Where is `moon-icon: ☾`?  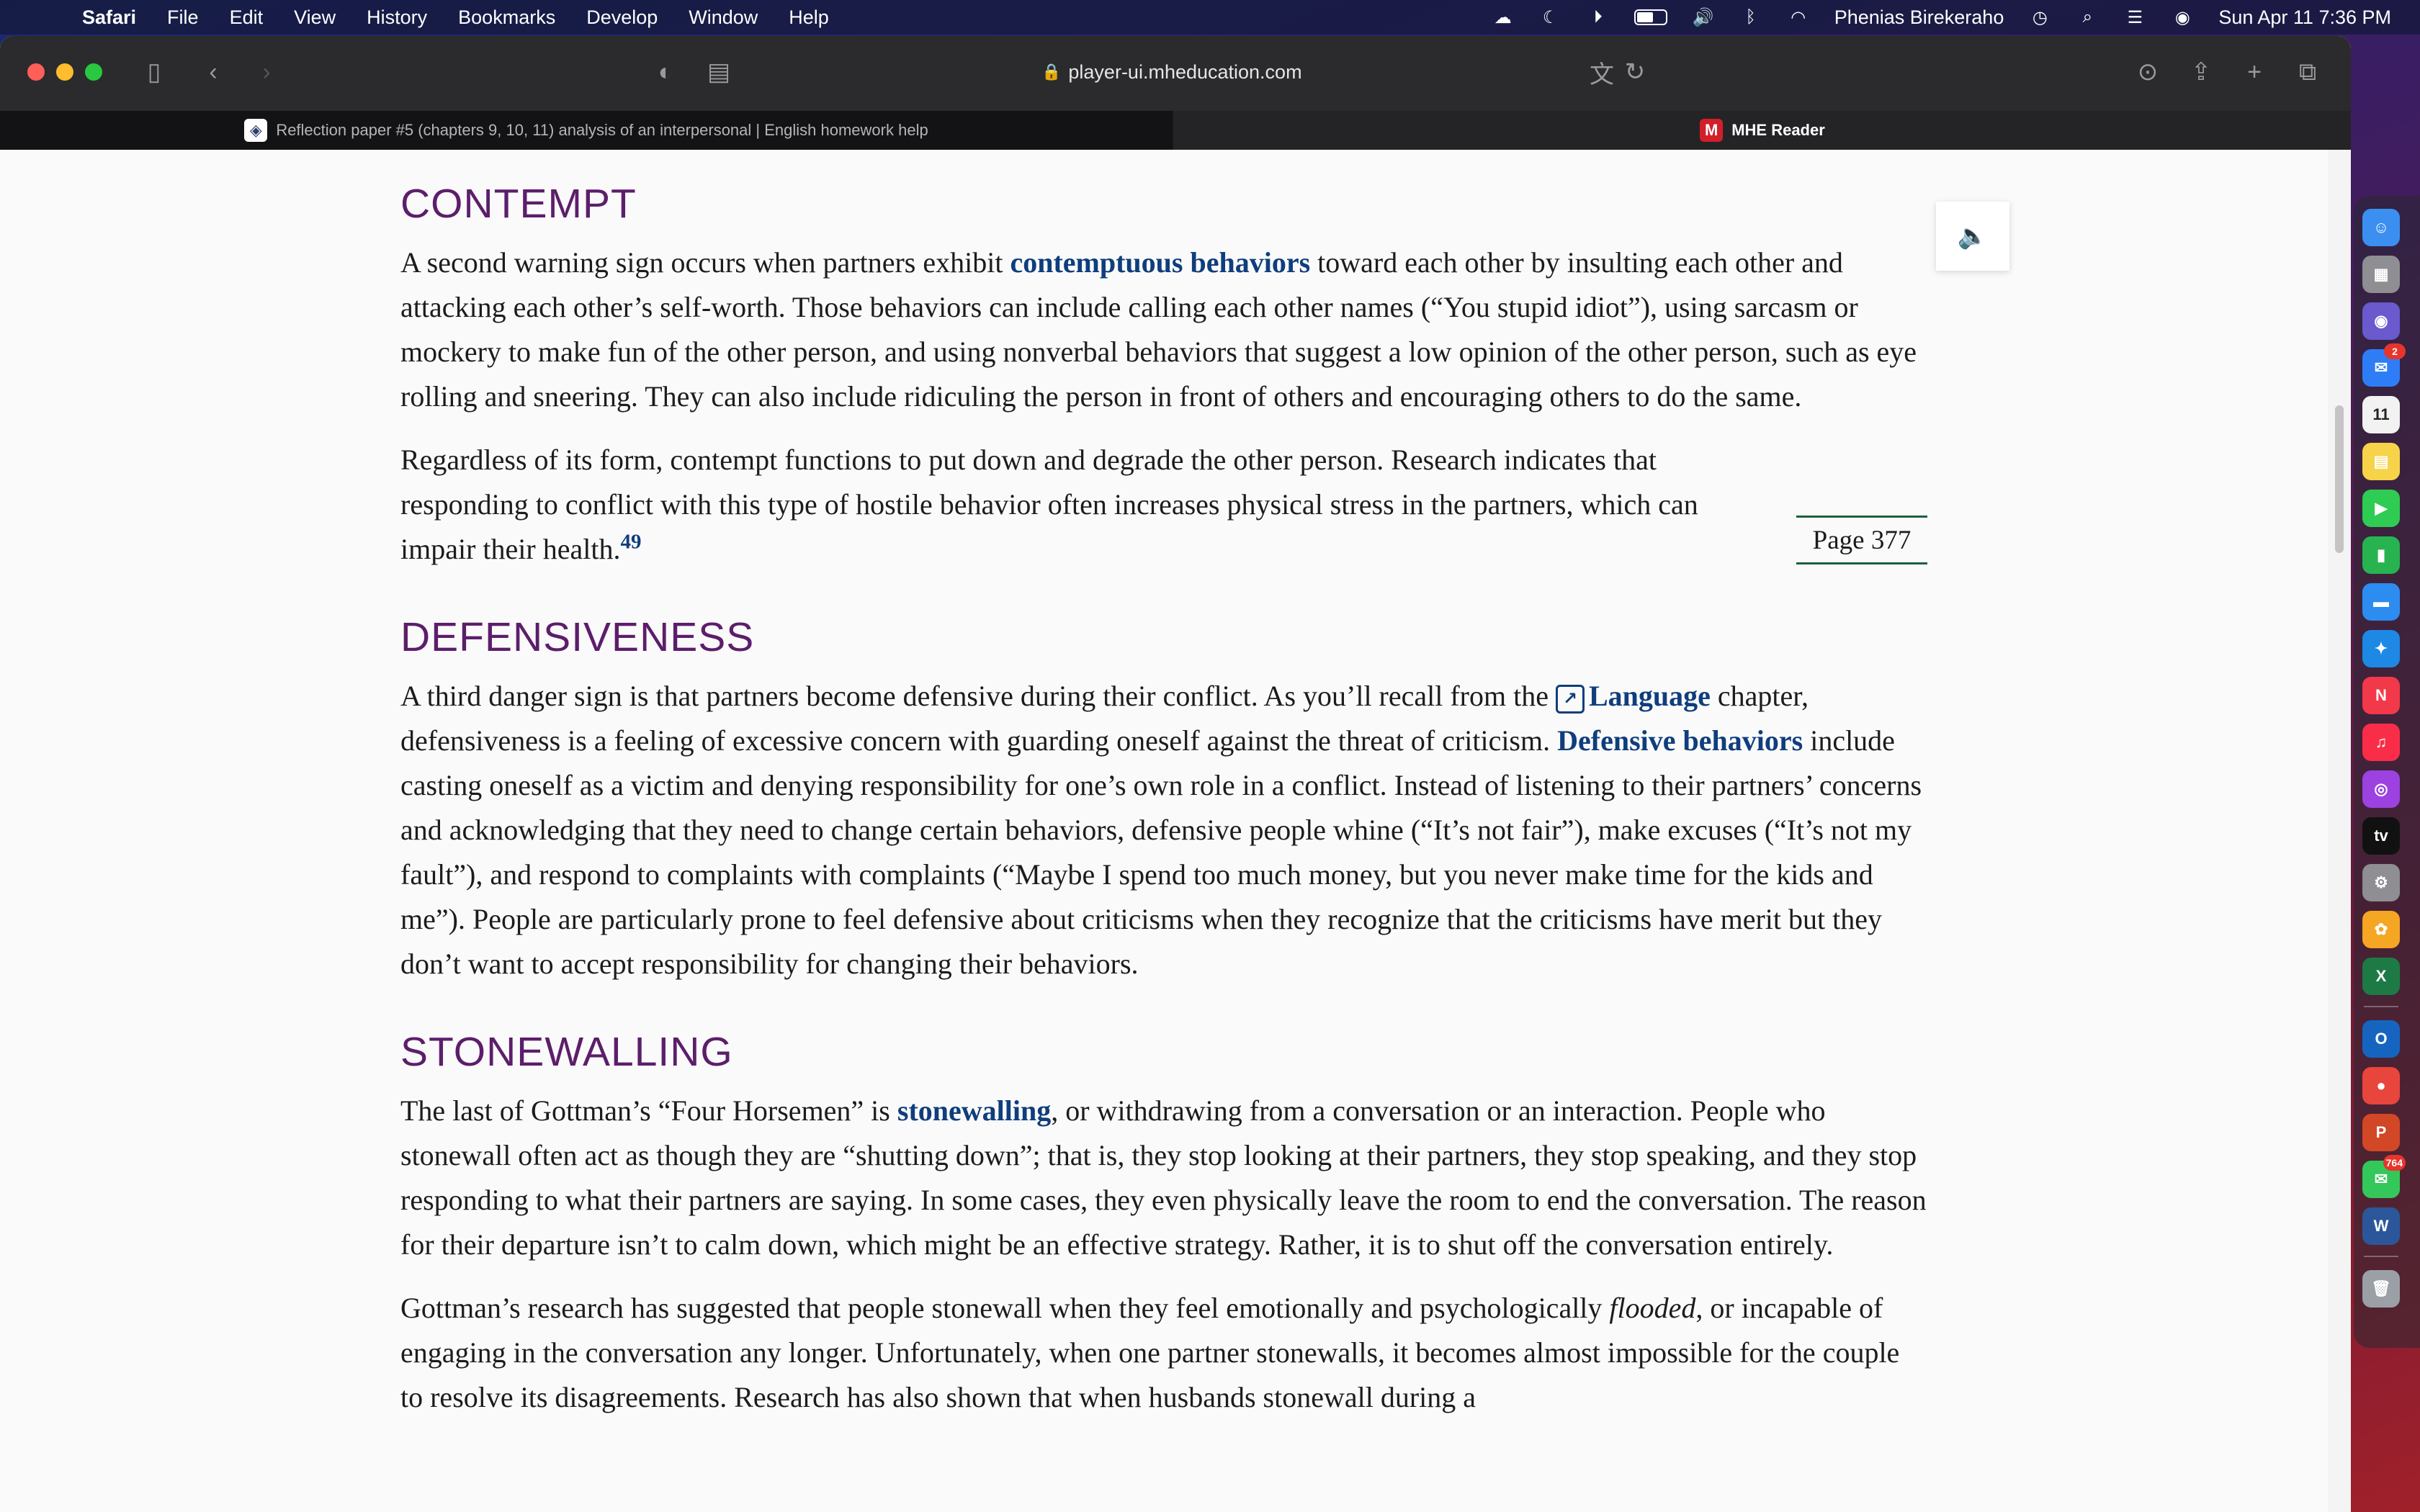
moon-icon: ☾ is located at coordinates (1550, 17).